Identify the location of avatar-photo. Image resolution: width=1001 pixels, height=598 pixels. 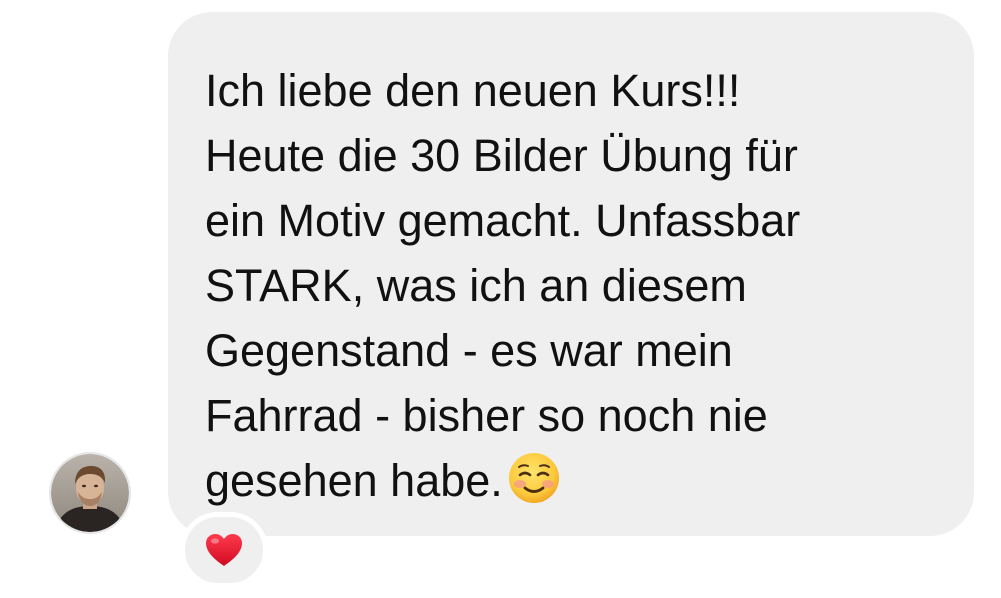
(90, 493).